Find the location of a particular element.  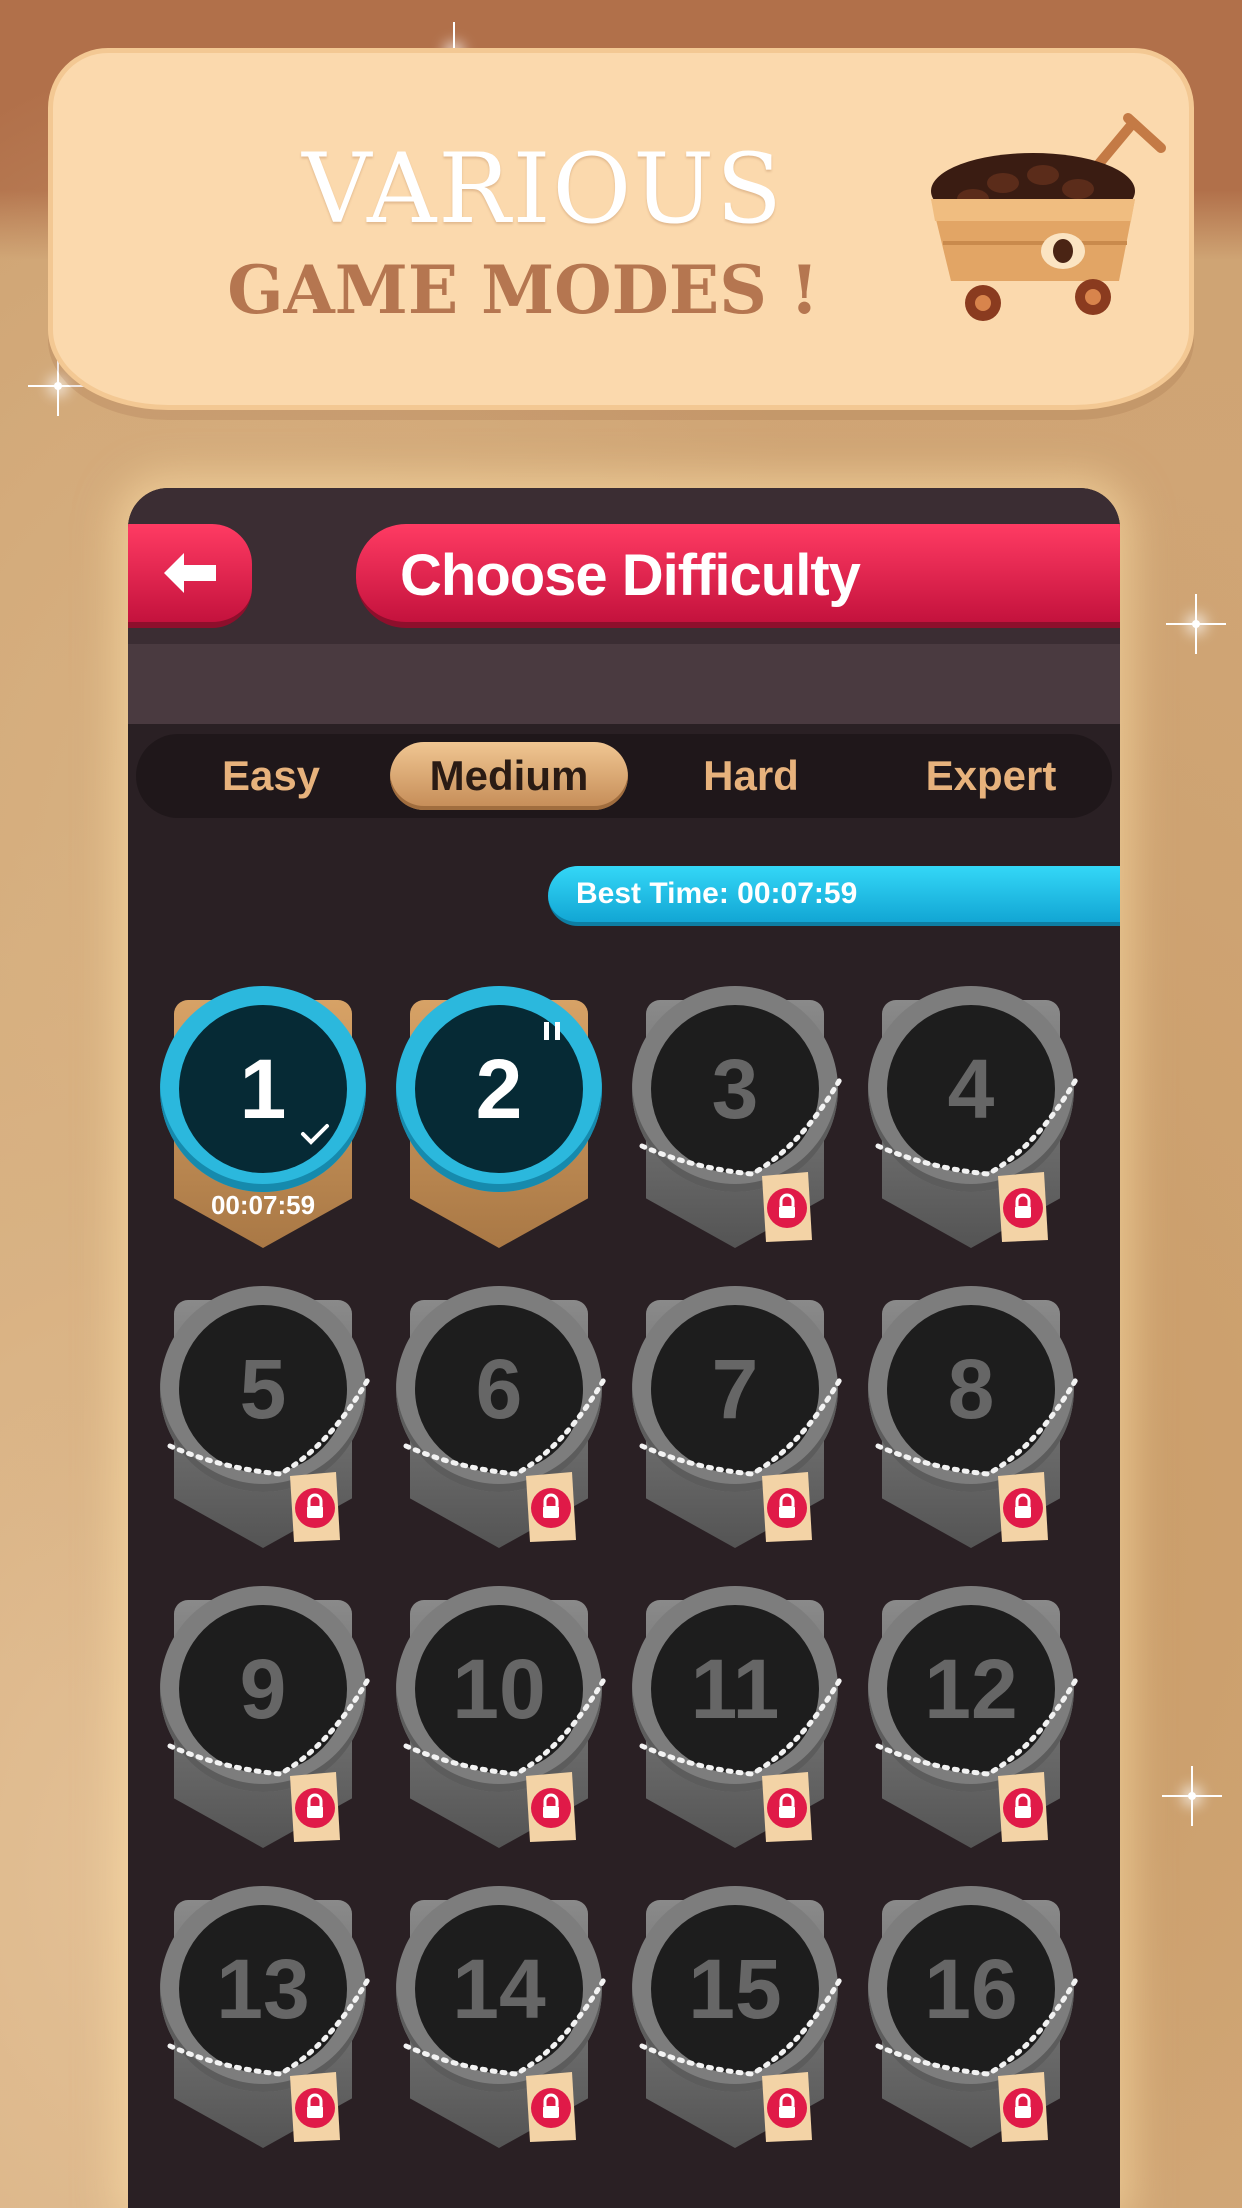

back-arrow-icon is located at coordinates (190, 573).